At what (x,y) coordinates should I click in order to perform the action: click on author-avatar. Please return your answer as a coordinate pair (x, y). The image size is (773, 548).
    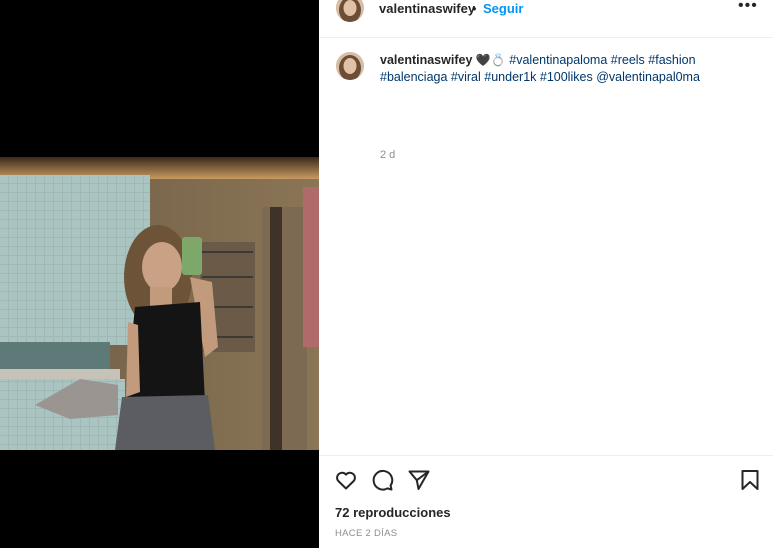
    Looking at the image, I should click on (350, 11).